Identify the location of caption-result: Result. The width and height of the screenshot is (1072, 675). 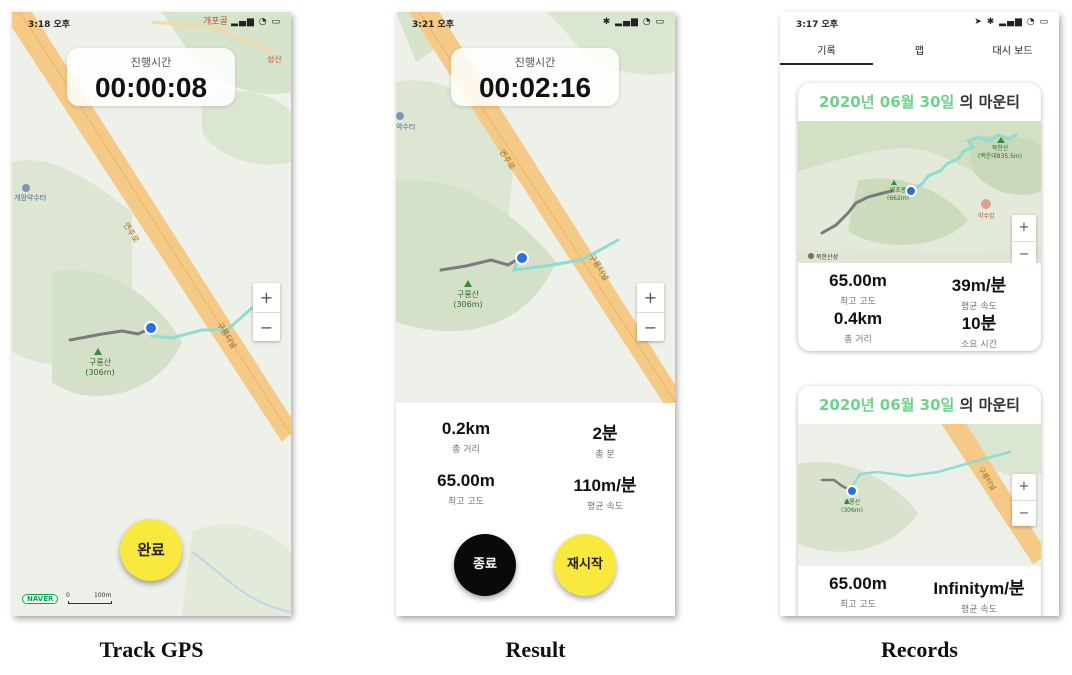
(535, 649).